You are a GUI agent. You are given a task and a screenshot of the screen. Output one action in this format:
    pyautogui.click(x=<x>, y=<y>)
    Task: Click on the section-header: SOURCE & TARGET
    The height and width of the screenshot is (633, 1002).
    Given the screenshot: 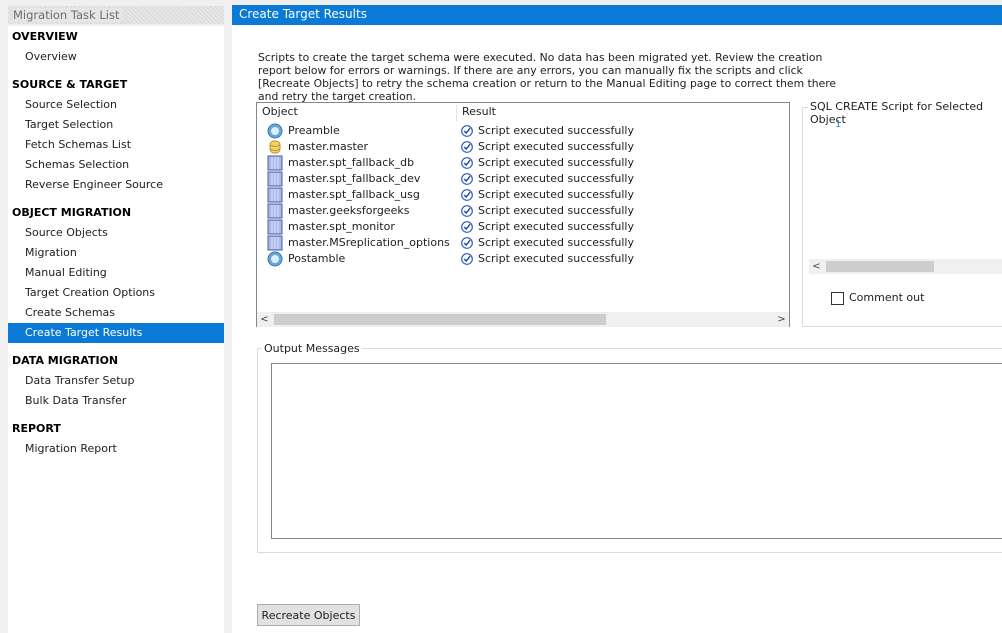 What is the action you would take?
    pyautogui.click(x=70, y=84)
    